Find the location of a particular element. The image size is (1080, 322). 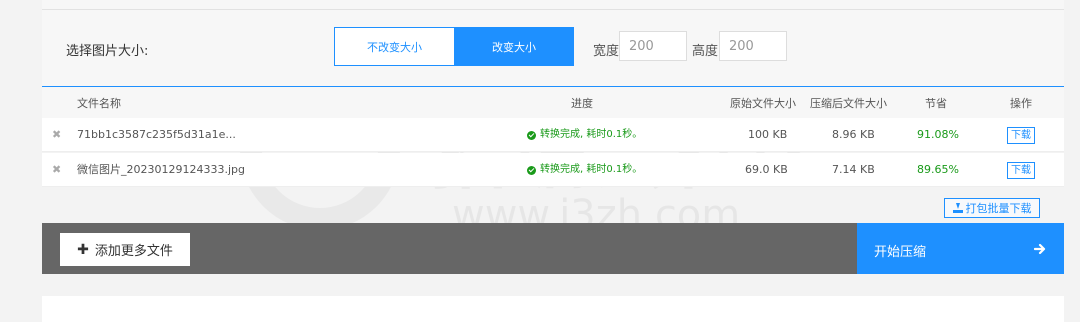

batch-download-button: 打包批量下载 is located at coordinates (992, 208).